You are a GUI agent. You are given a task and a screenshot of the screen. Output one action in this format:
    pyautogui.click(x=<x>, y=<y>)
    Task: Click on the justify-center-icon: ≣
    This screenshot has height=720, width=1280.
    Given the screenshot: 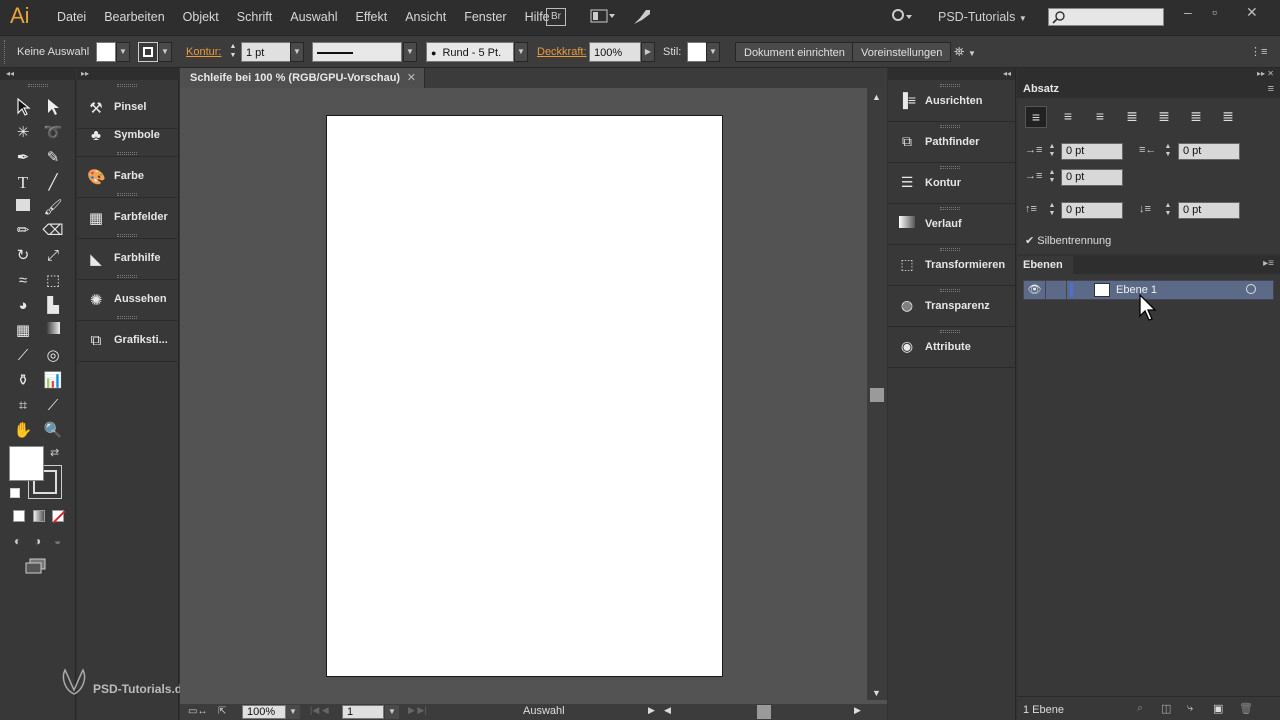 What is the action you would take?
    pyautogui.click(x=1164, y=117)
    